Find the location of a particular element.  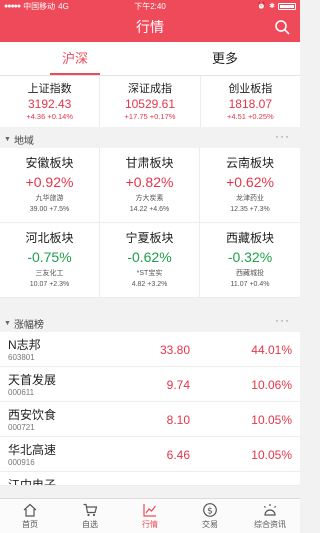

sector-card: 西藏板块 -0.32% 西藏城投 11.07 +0.4% is located at coordinates (250, 260).